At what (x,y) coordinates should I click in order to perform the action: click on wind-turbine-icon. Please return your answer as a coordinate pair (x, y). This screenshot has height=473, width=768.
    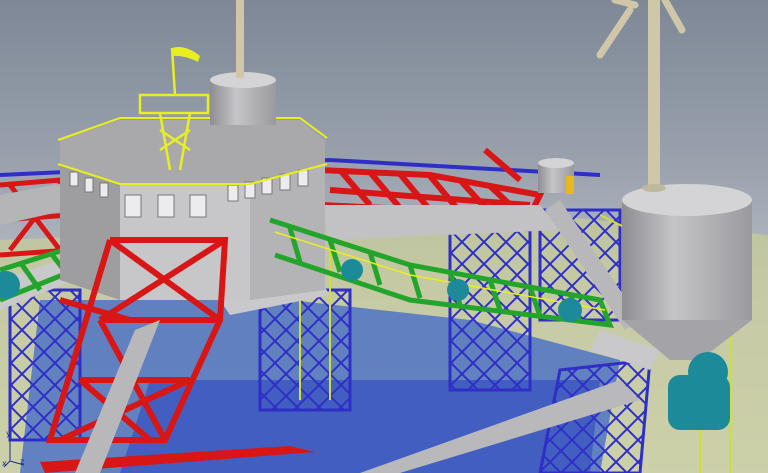
    Looking at the image, I should click on (641, 29).